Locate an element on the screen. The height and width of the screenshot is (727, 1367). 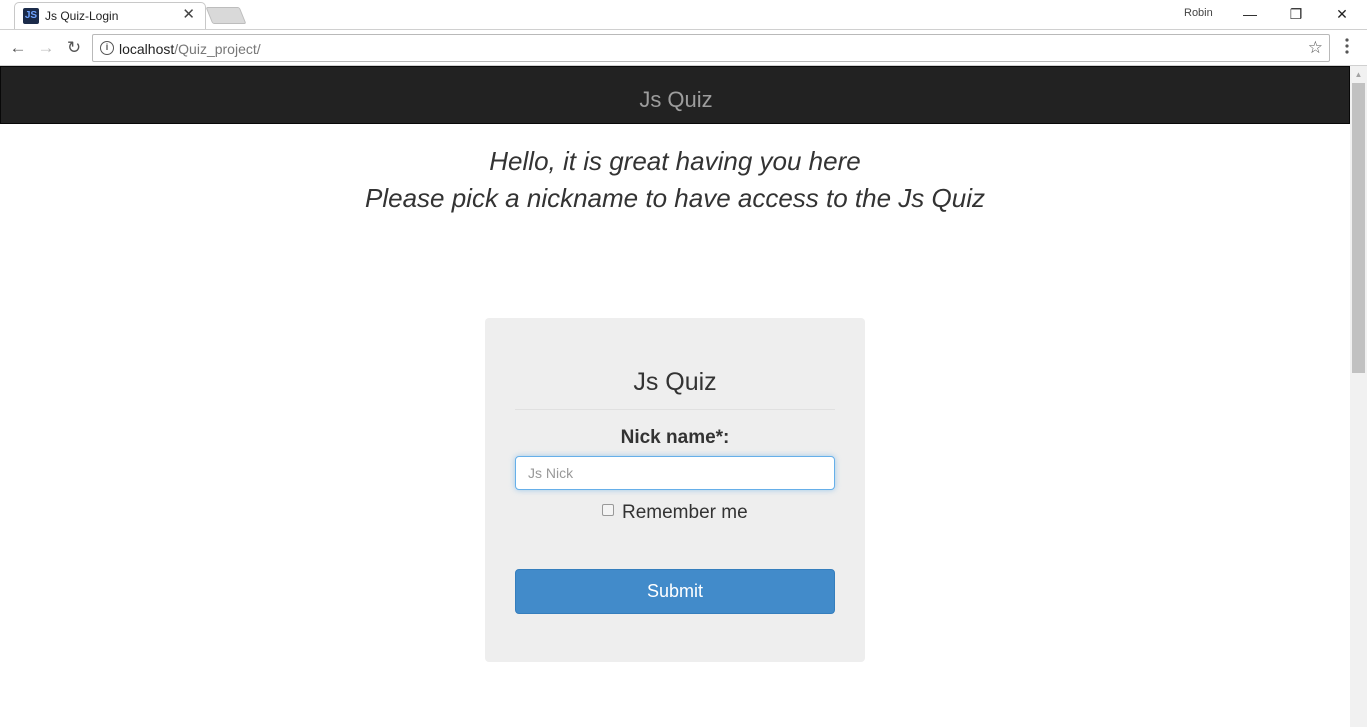
vertical-scrollbar: ▲ is located at coordinates (1358, 396).